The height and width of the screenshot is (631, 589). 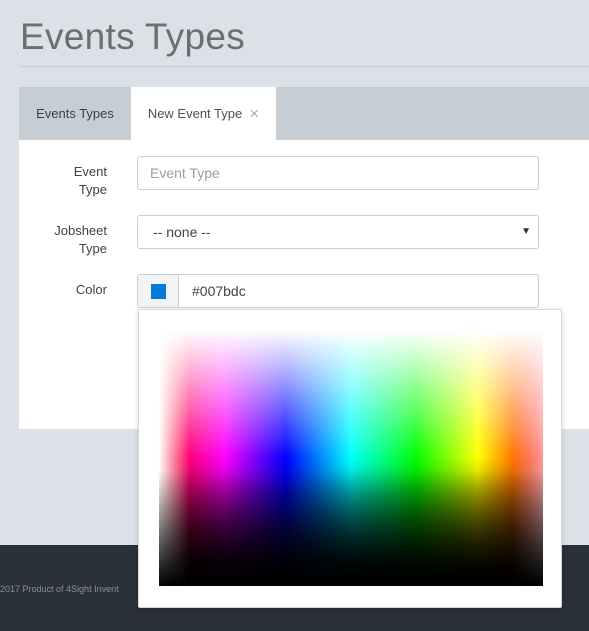 What do you see at coordinates (59, 589) in the screenshot?
I see `footer-text: 2017 Product of 4Sight Invent` at bounding box center [59, 589].